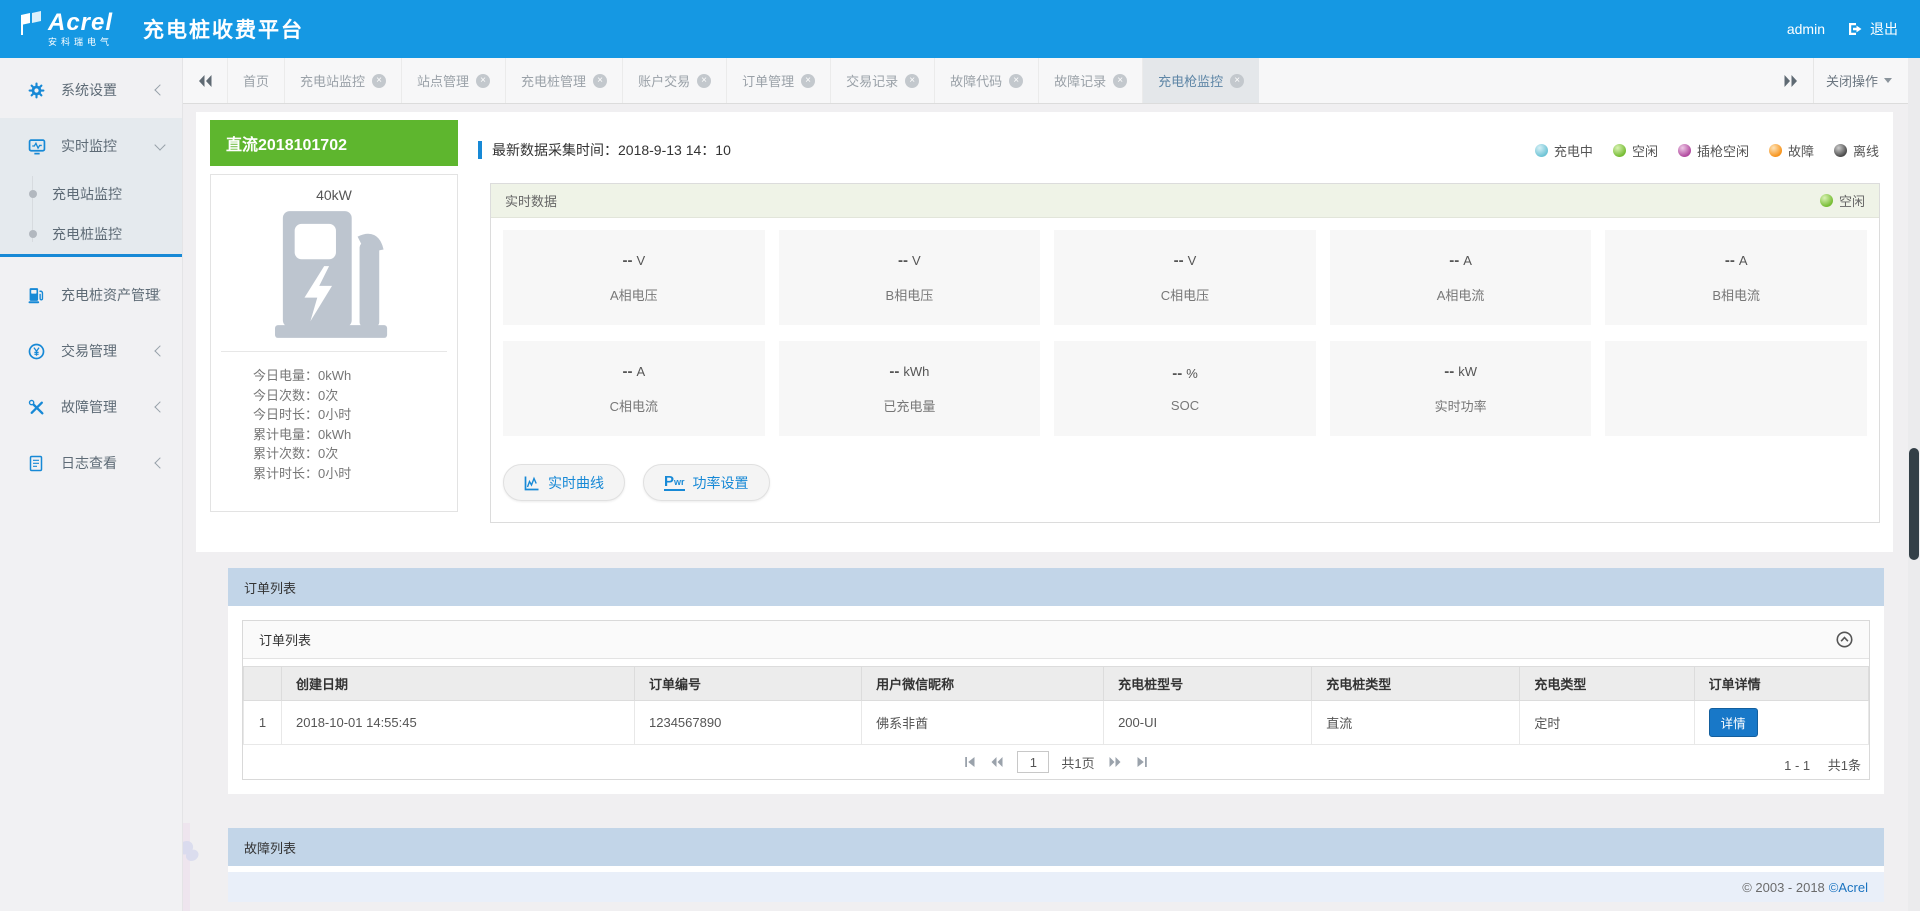 This screenshot has width=1920, height=911. Describe the element at coordinates (91, 146) in the screenshot. I see `sidebar-item-realtime-monitor: 实时监控` at that location.